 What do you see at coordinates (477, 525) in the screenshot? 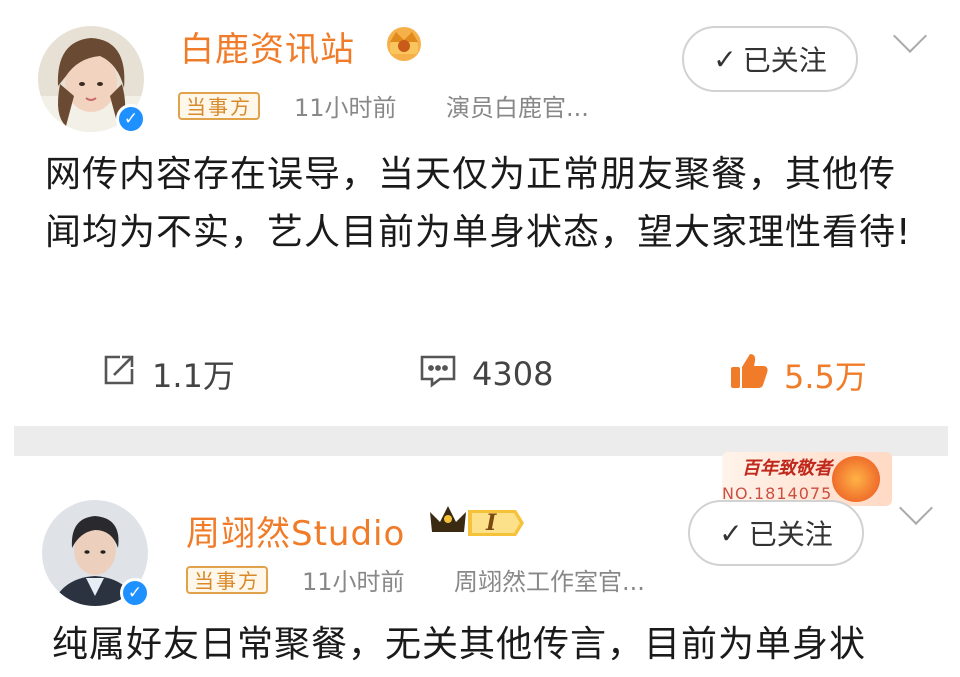
I see `member-crown-icon` at bounding box center [477, 525].